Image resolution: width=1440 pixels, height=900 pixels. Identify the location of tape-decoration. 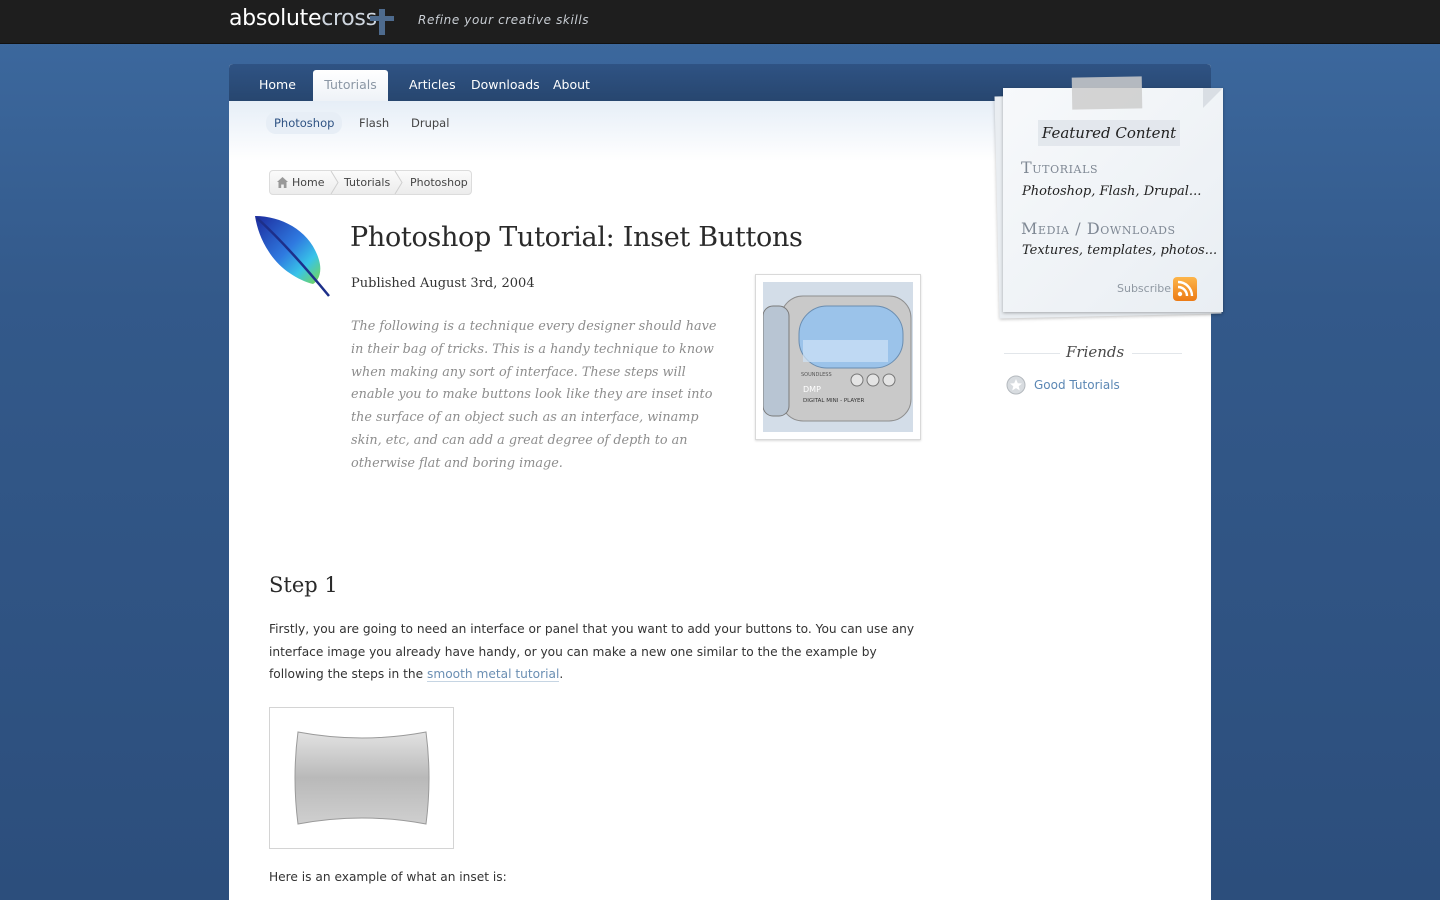
(1107, 93).